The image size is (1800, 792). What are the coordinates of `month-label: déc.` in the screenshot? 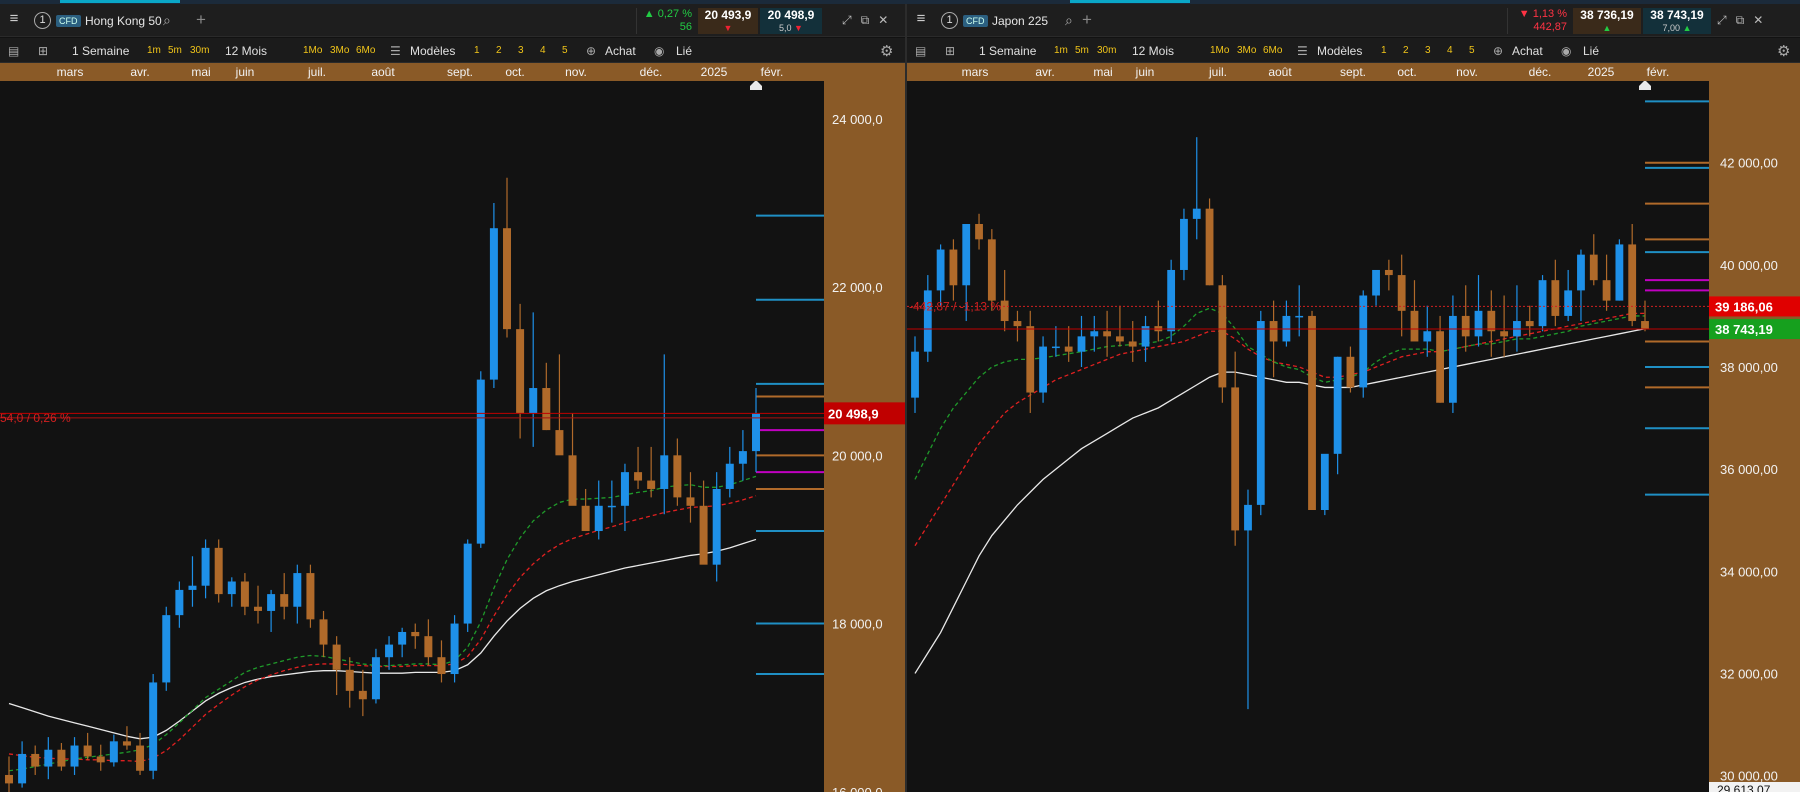 It's located at (651, 72).